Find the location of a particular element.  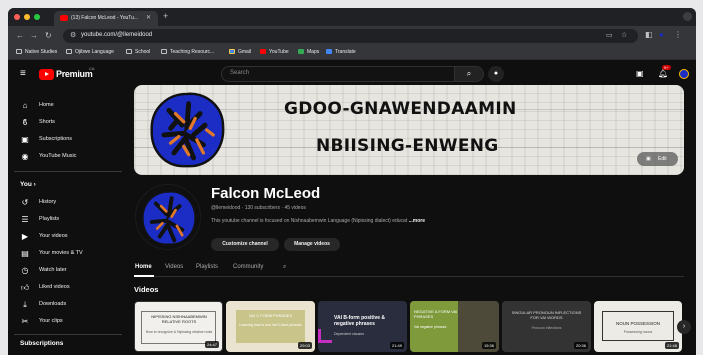

url-text: youtube.com/@llemeidood is located at coordinates (117, 35).